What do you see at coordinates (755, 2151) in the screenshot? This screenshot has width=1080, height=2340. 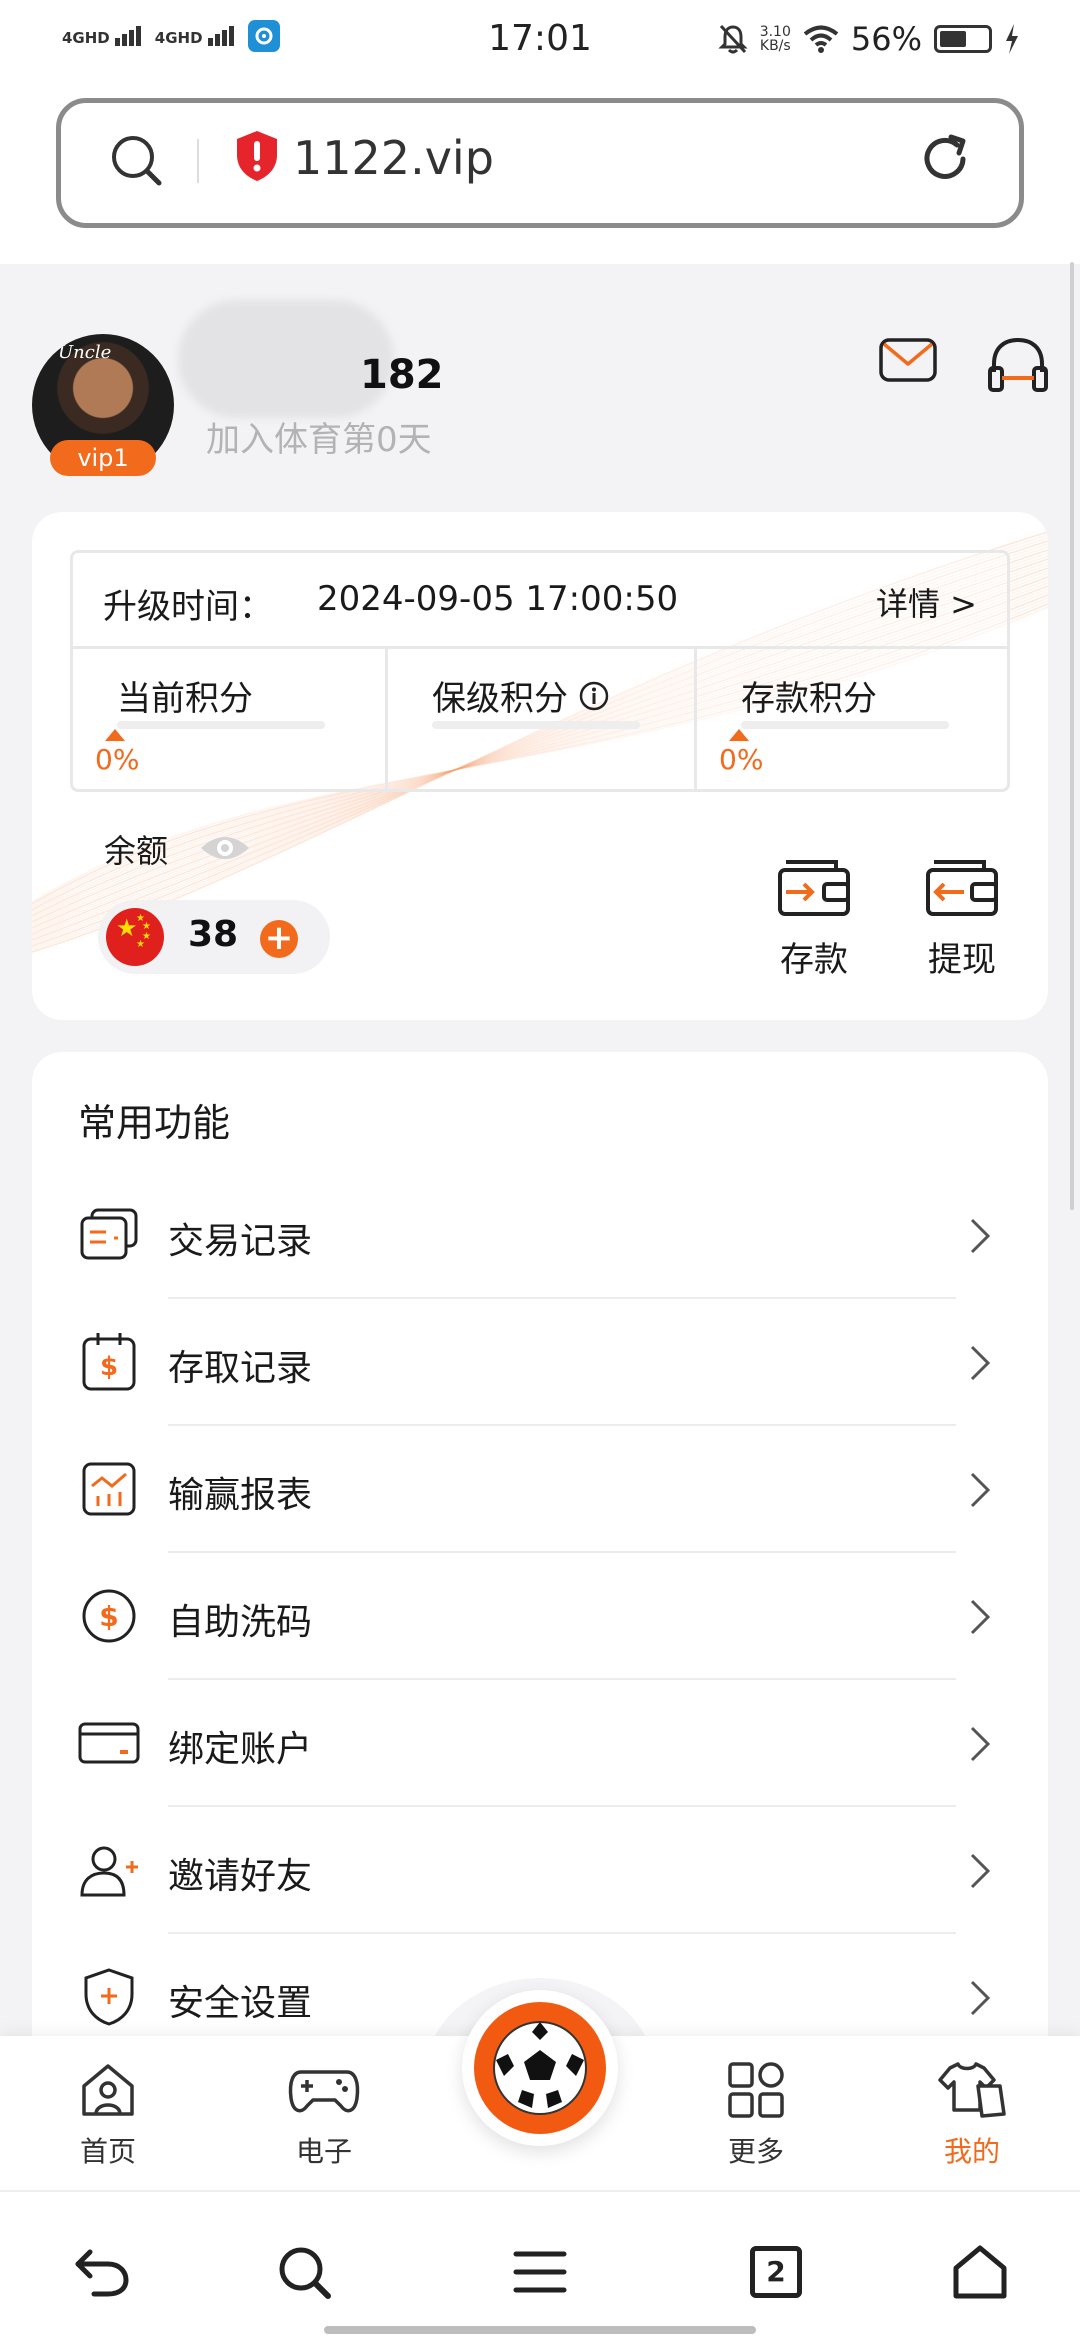 I see `nav-more-label: 更多` at bounding box center [755, 2151].